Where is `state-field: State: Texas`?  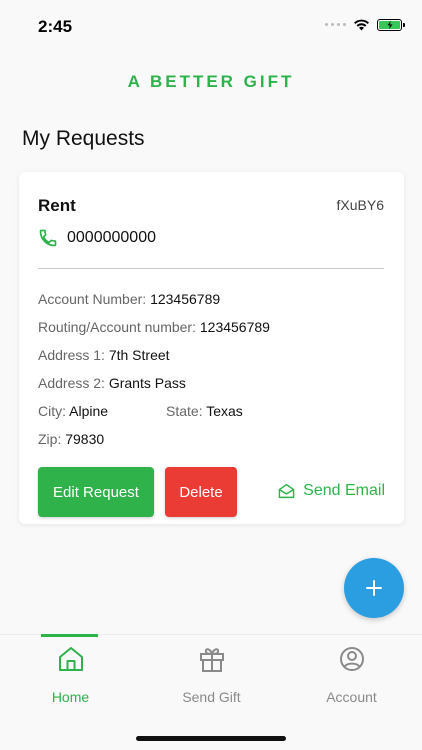 state-field: State: Texas is located at coordinates (204, 411).